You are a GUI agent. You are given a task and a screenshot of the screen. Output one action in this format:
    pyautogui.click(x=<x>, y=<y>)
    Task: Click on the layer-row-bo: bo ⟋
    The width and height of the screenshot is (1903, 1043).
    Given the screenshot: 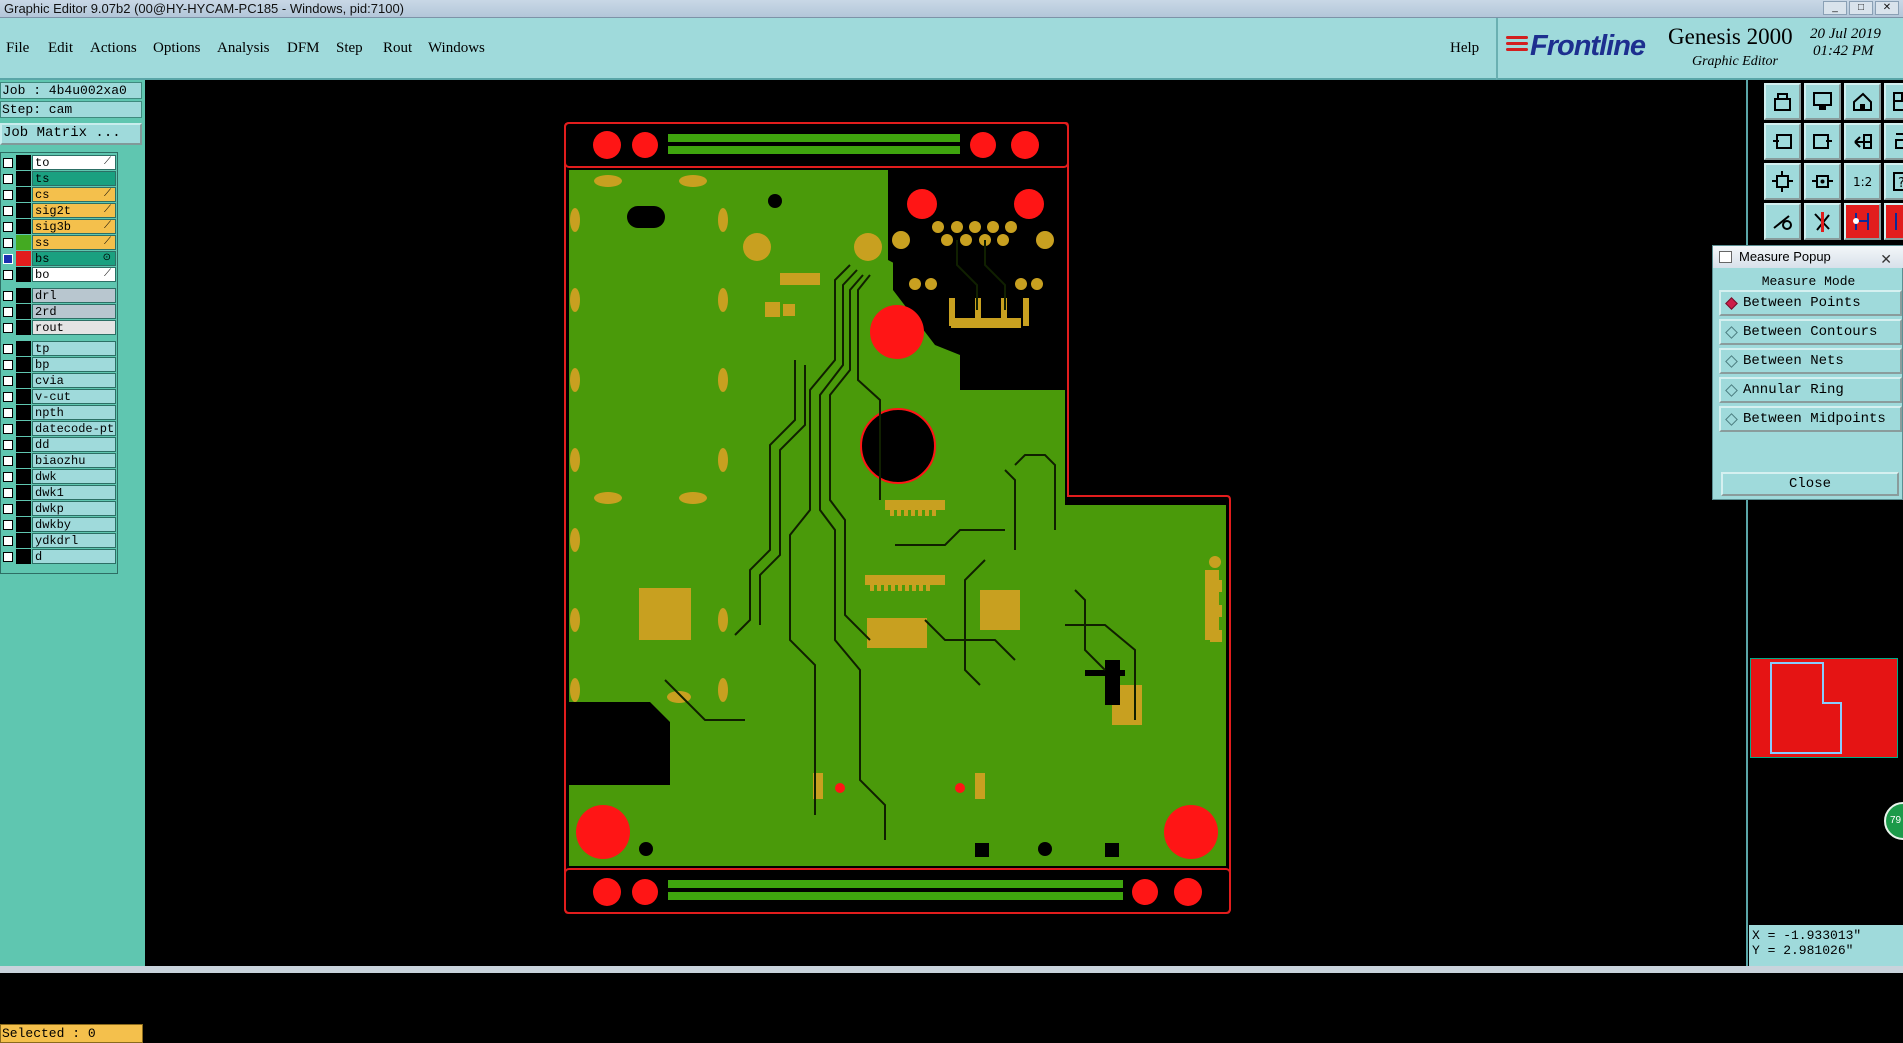 What is the action you would take?
    pyautogui.click(x=60, y=274)
    